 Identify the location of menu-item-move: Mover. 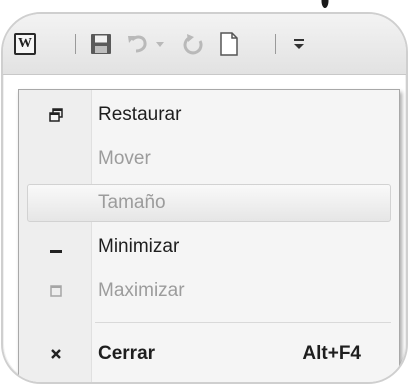
(209, 159).